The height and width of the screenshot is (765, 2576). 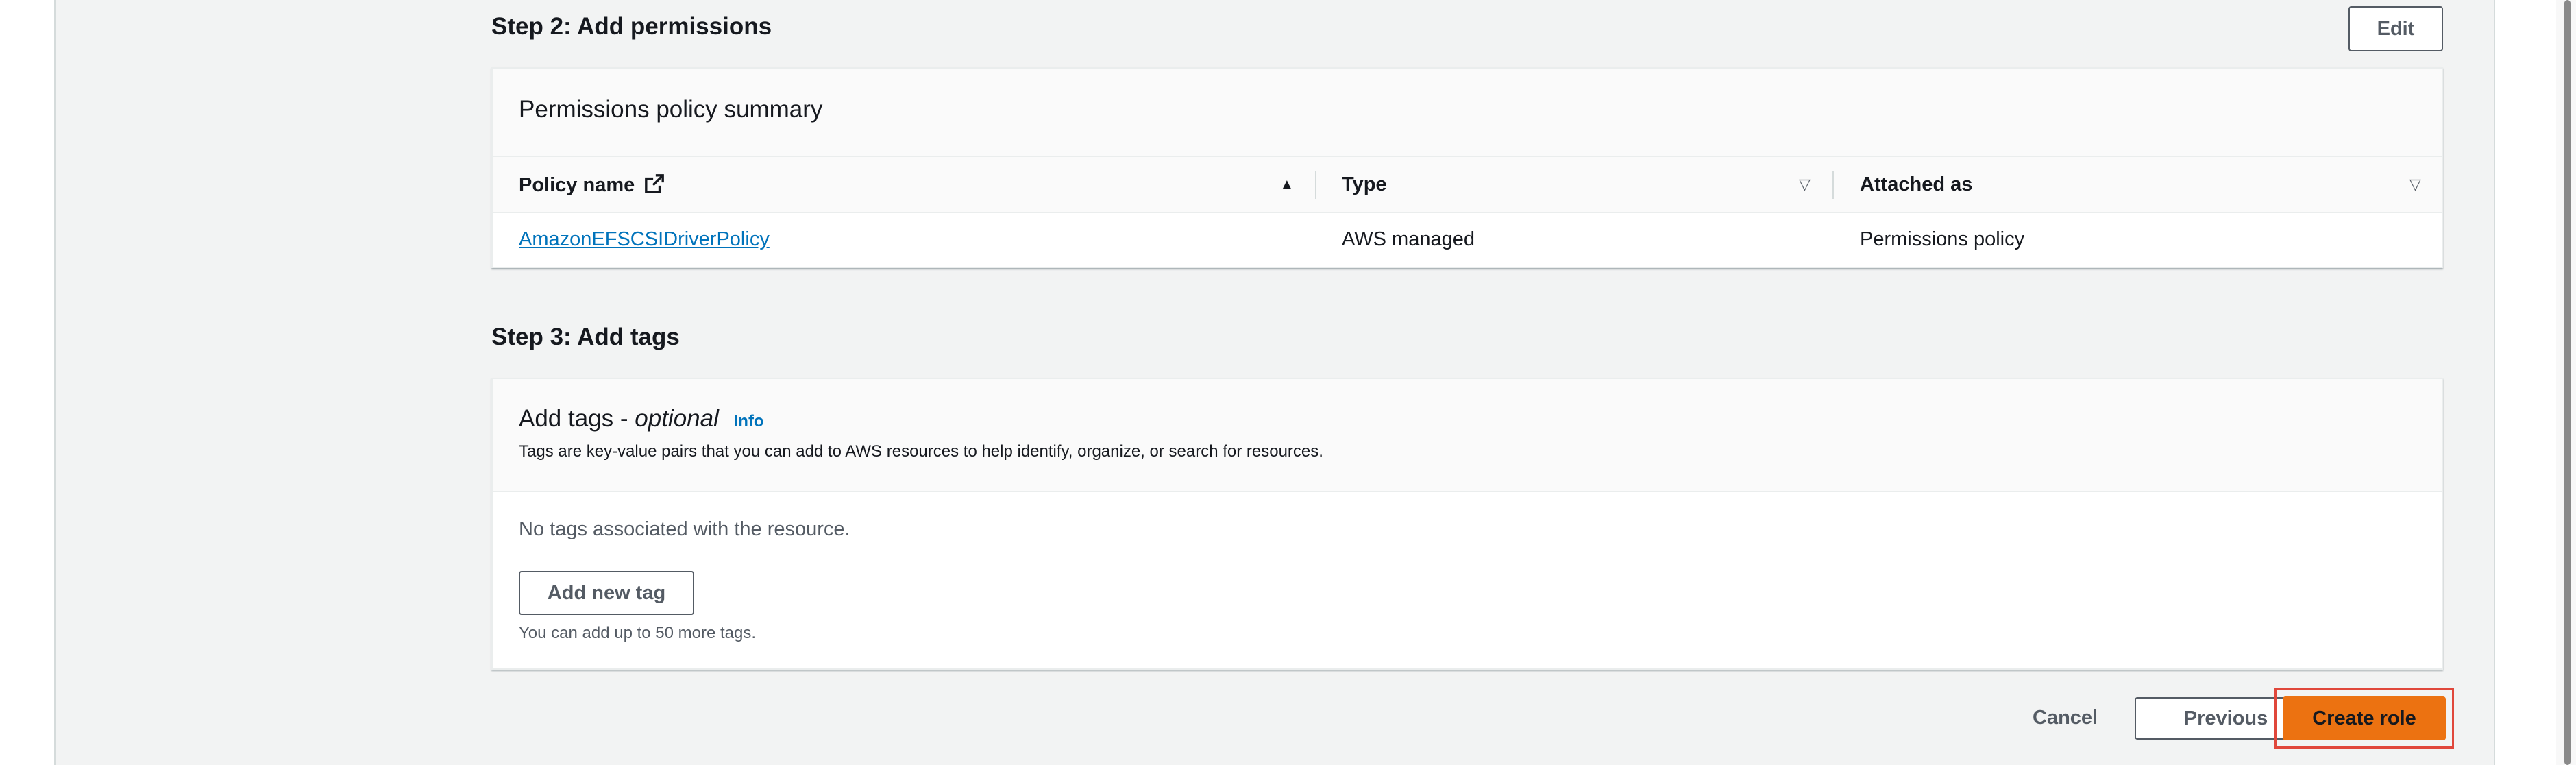 What do you see at coordinates (586, 337) in the screenshot?
I see `step3-heading: Step 3: Add tags` at bounding box center [586, 337].